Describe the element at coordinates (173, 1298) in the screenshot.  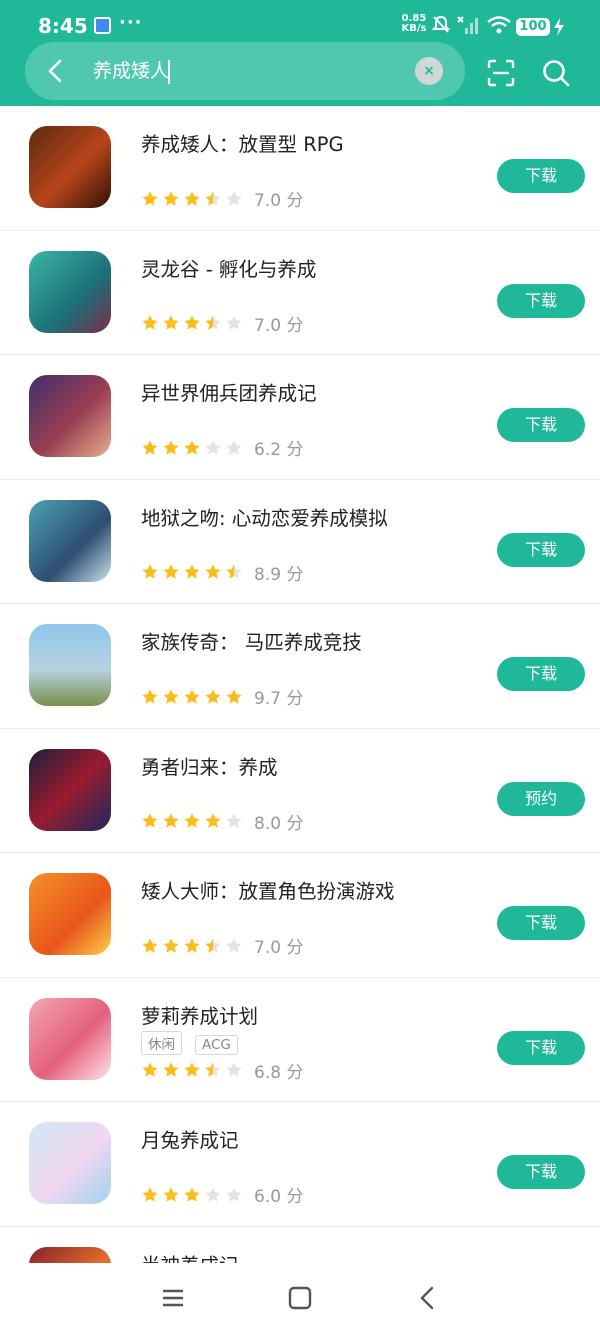
I see `menu-icon` at that location.